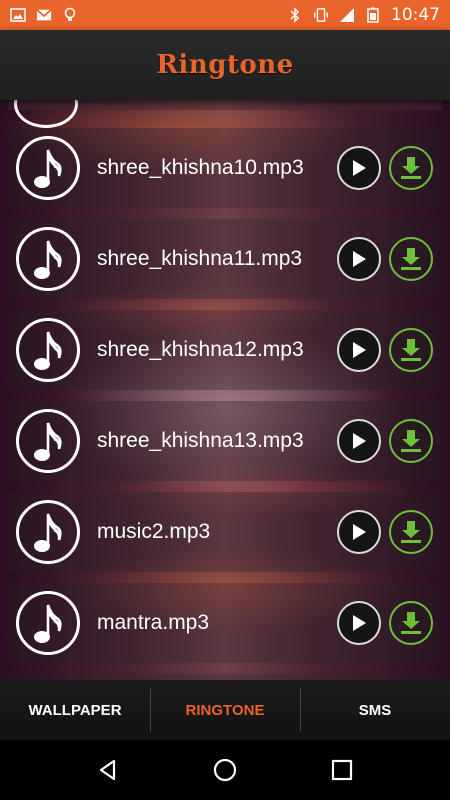 The image size is (450, 800). Describe the element at coordinates (200, 349) in the screenshot. I see `ringtone-name: shree_khishna12.mp3` at that location.